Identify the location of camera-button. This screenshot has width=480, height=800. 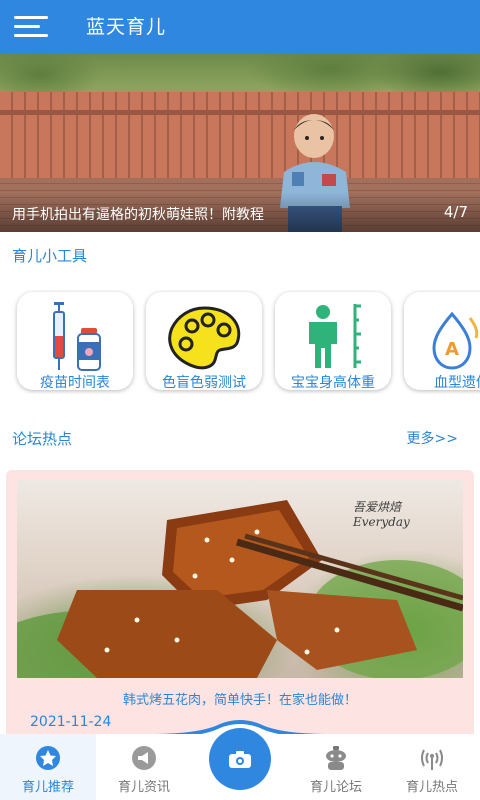
(240, 759).